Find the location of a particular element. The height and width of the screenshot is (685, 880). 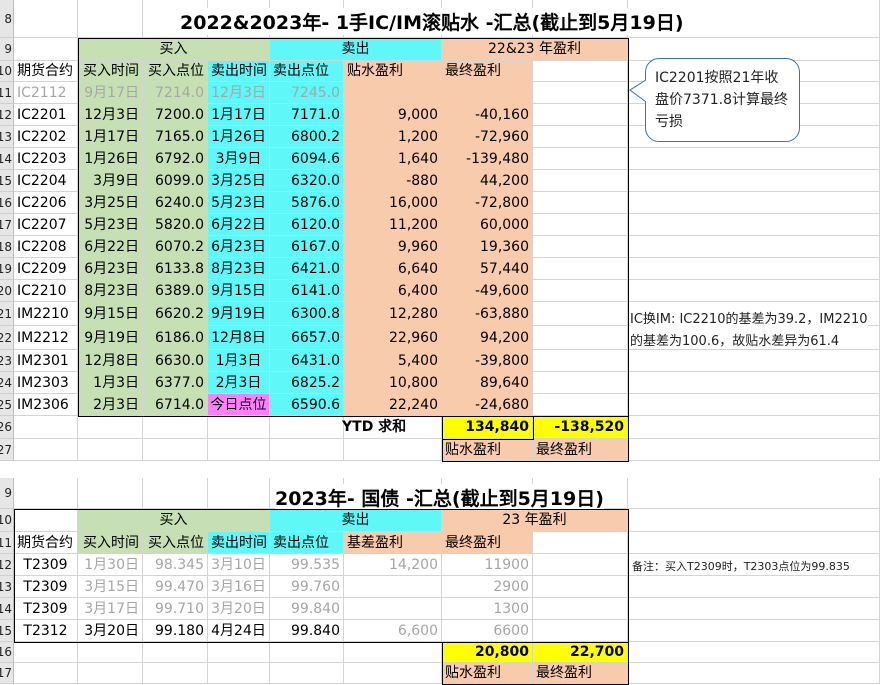

table1-cell: -139,480 is located at coordinates (487, 159).